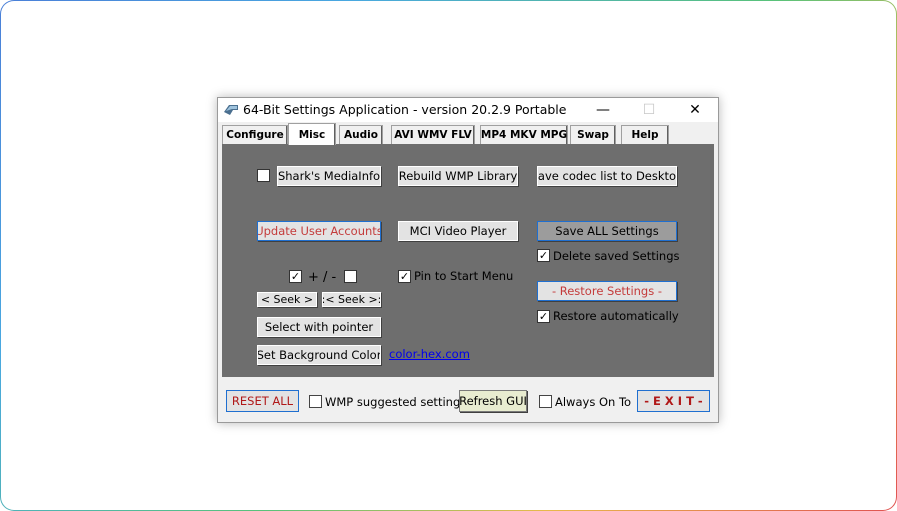  I want to click on delete-saved-settings-label: Delete saved Settings, so click(616, 256).